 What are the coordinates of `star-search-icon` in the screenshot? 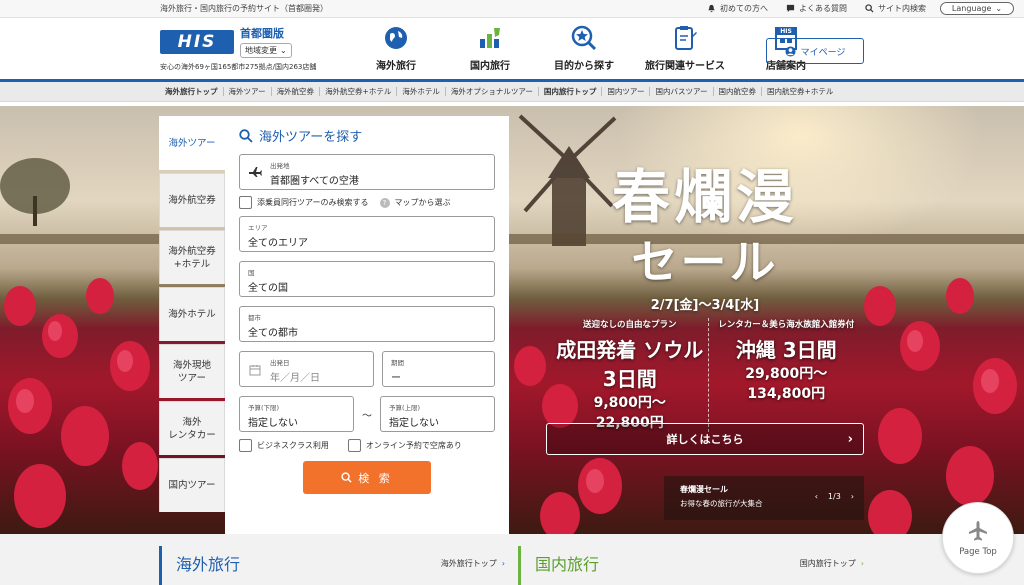 It's located at (584, 38).